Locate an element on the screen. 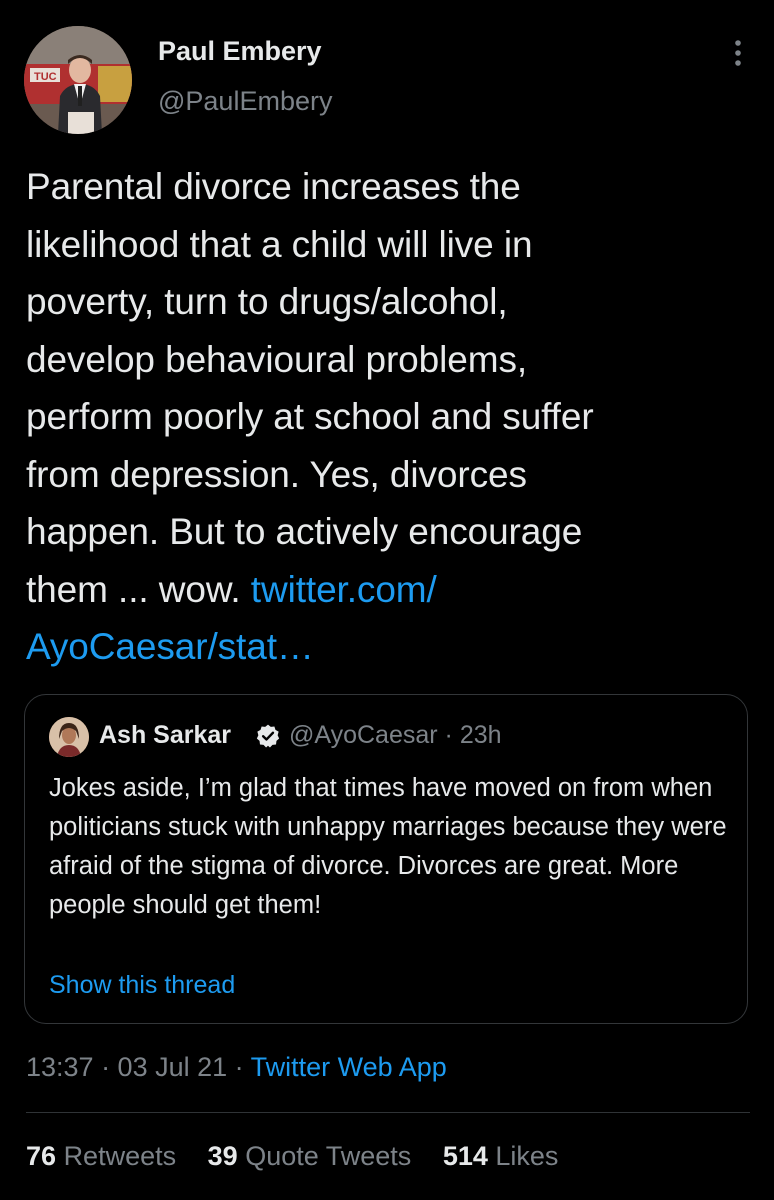 This screenshot has height=1200, width=774. author-avatar: TUC is located at coordinates (78, 80).